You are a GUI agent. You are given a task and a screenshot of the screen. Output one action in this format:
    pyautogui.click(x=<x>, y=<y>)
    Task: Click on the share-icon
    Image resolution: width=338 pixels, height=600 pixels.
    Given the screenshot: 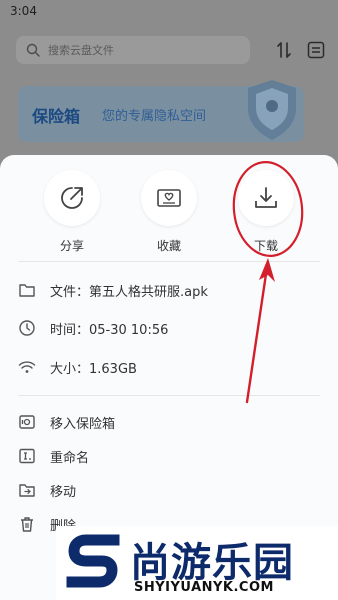 What is the action you would take?
    pyautogui.click(x=72, y=198)
    